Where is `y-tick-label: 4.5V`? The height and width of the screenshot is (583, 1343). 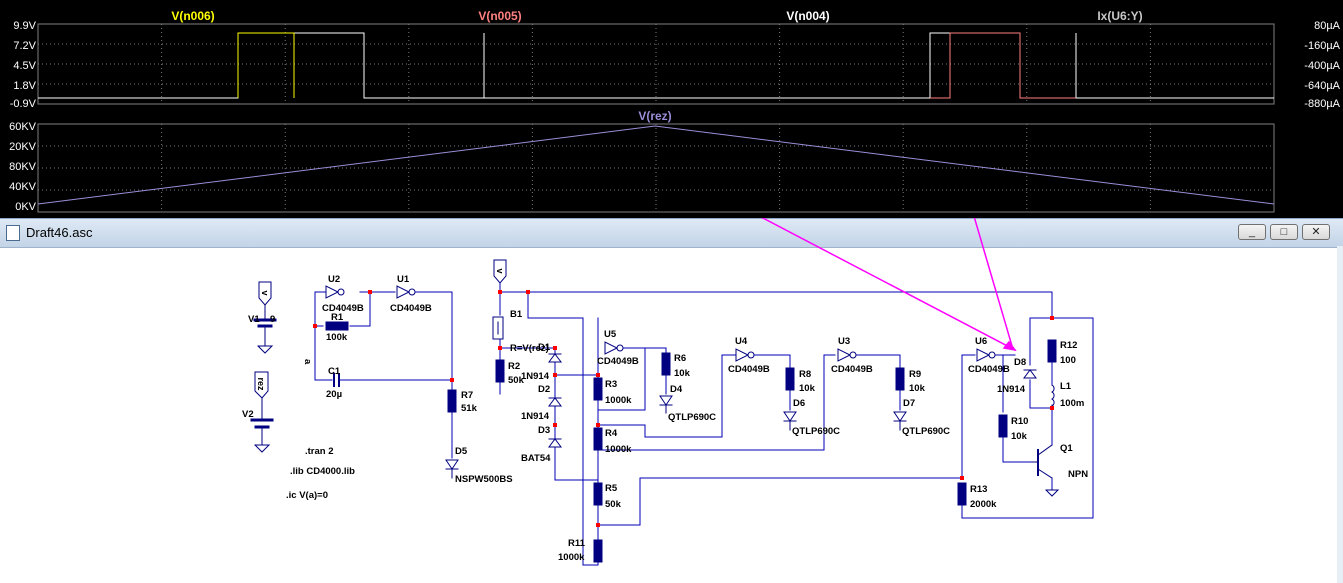 y-tick-label: 4.5V is located at coordinates (24, 66).